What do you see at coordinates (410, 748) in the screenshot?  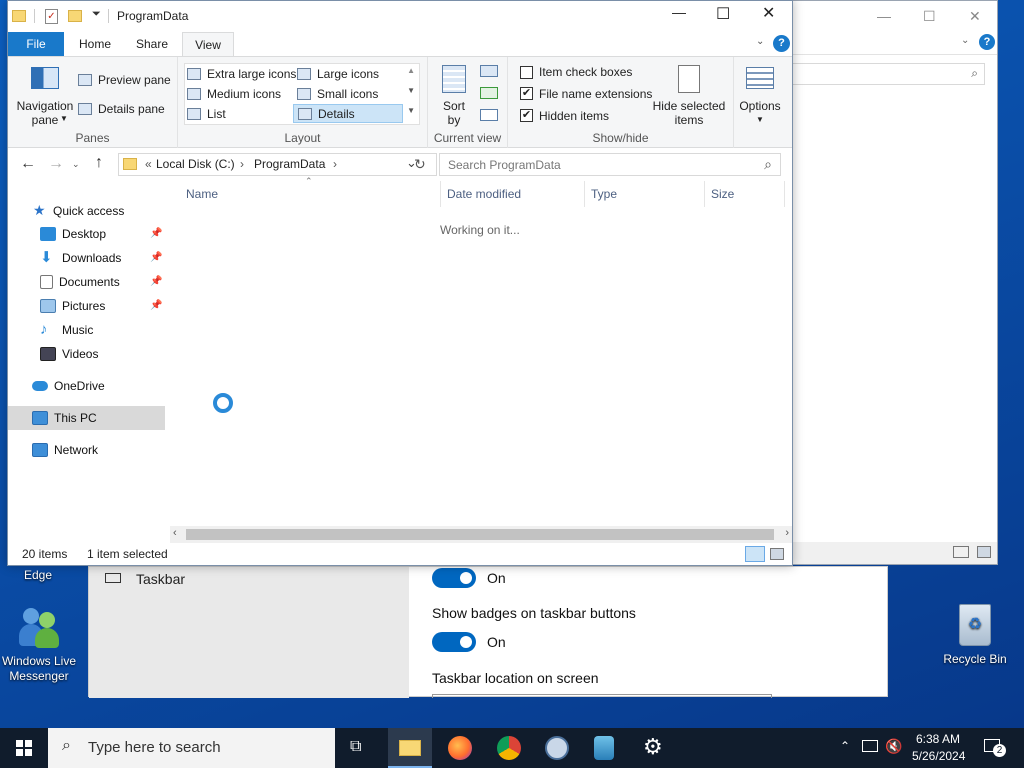 I see `taskbar-file-explorer` at bounding box center [410, 748].